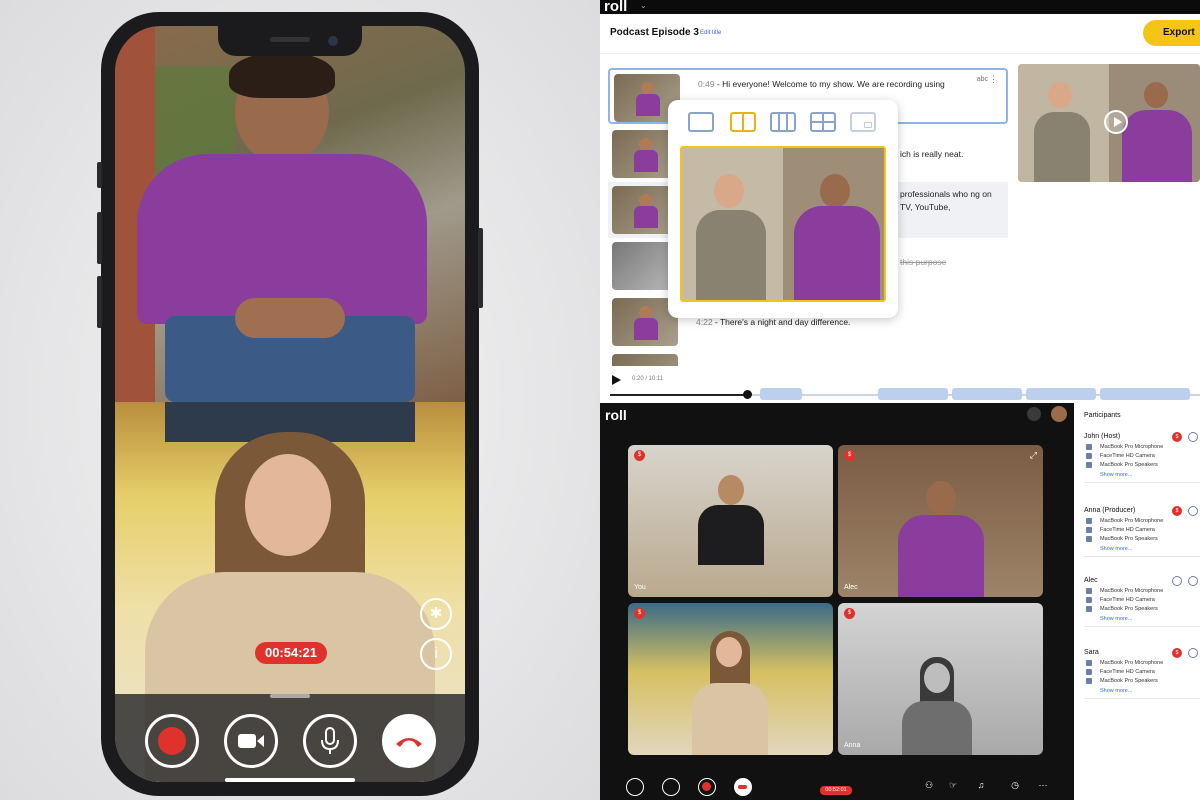 Image resolution: width=1200 pixels, height=800 pixels. I want to click on video-tile: $ You, so click(730, 521).